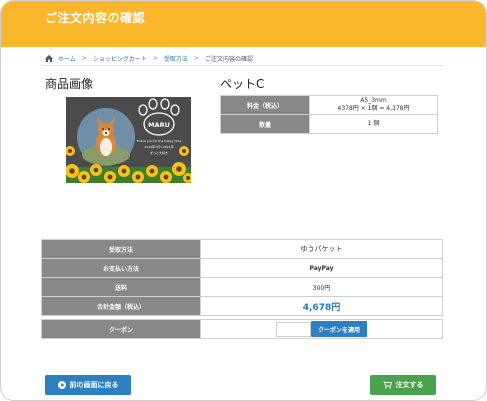  What do you see at coordinates (61, 385) in the screenshot?
I see `arrow-left-circle-icon` at bounding box center [61, 385].